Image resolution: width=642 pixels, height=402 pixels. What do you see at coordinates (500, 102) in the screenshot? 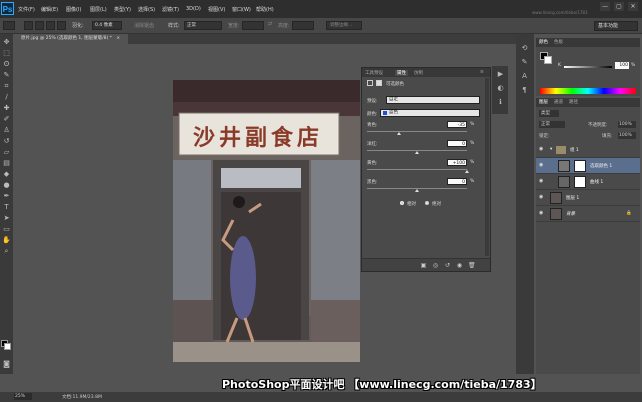
I see `info-icon: ℹ` at bounding box center [500, 102].